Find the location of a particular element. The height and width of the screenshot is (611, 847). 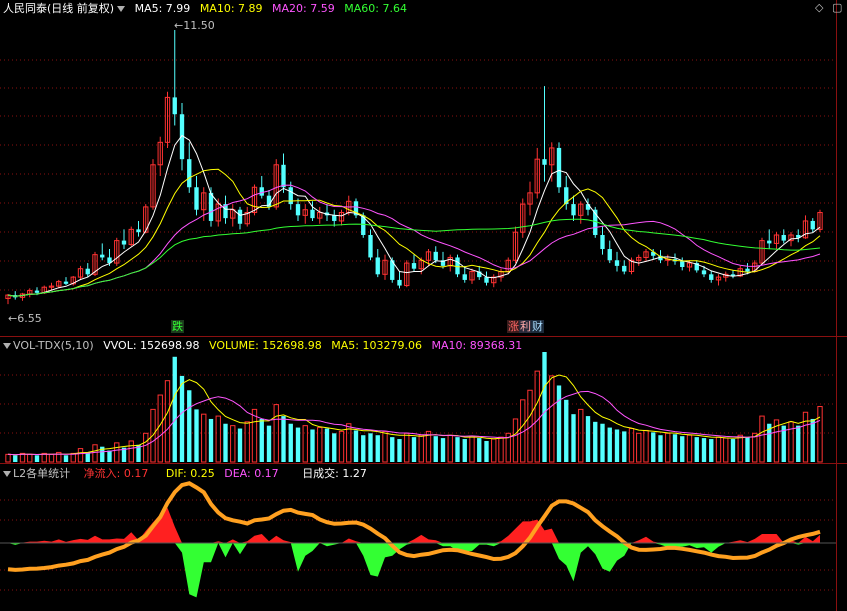

high-price-label: ←11.50 is located at coordinates (194, 25).